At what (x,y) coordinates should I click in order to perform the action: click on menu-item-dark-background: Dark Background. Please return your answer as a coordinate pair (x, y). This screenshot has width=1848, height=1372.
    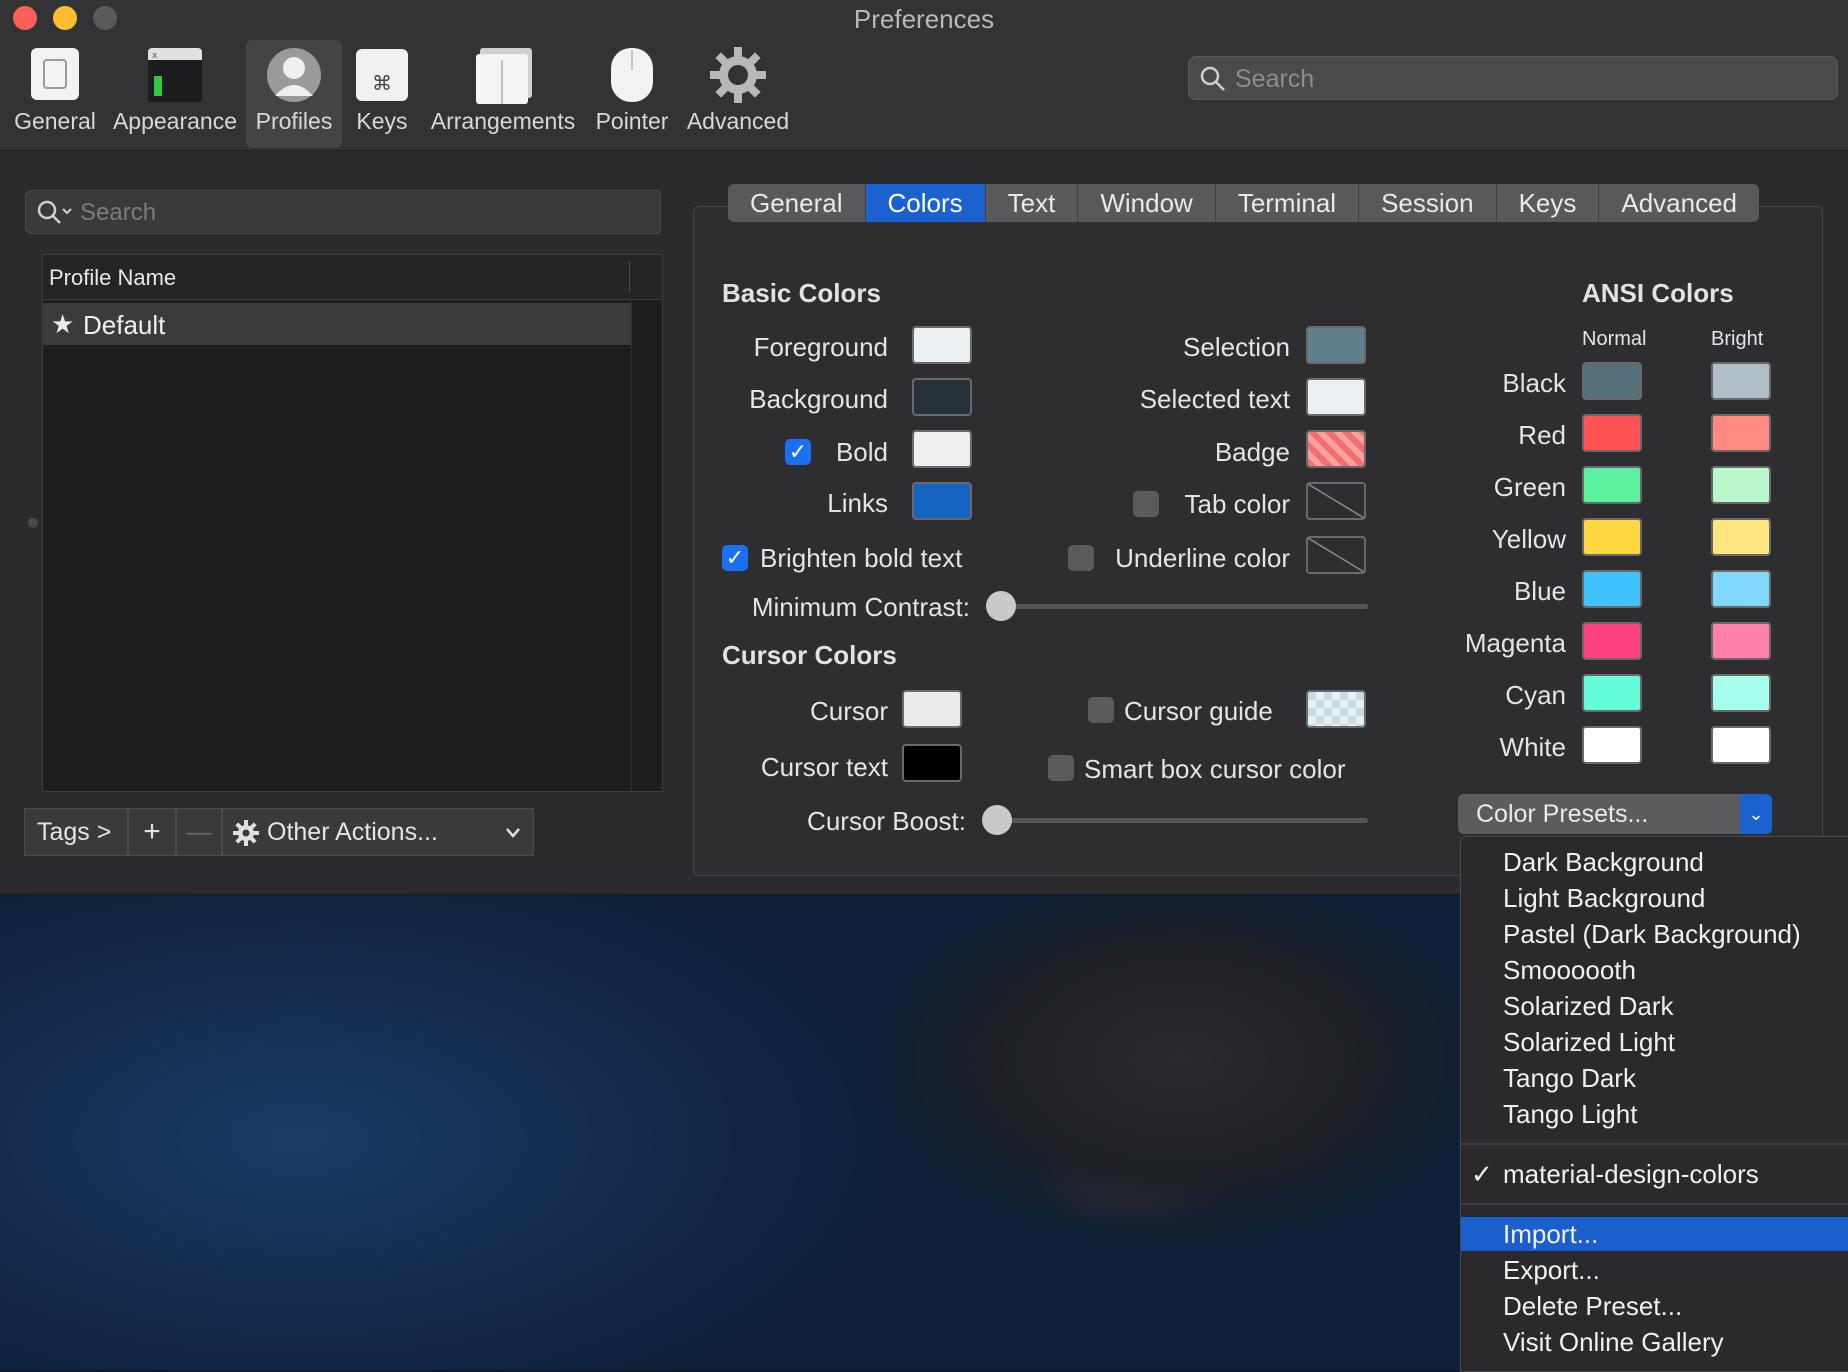
    Looking at the image, I should click on (1654, 862).